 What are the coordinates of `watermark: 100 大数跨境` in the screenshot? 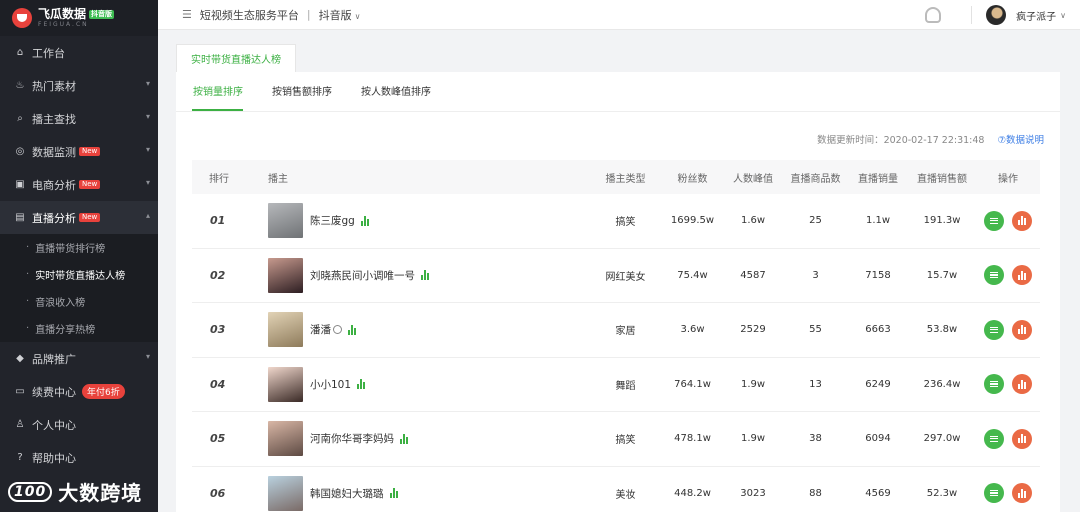 It's located at (75, 491).